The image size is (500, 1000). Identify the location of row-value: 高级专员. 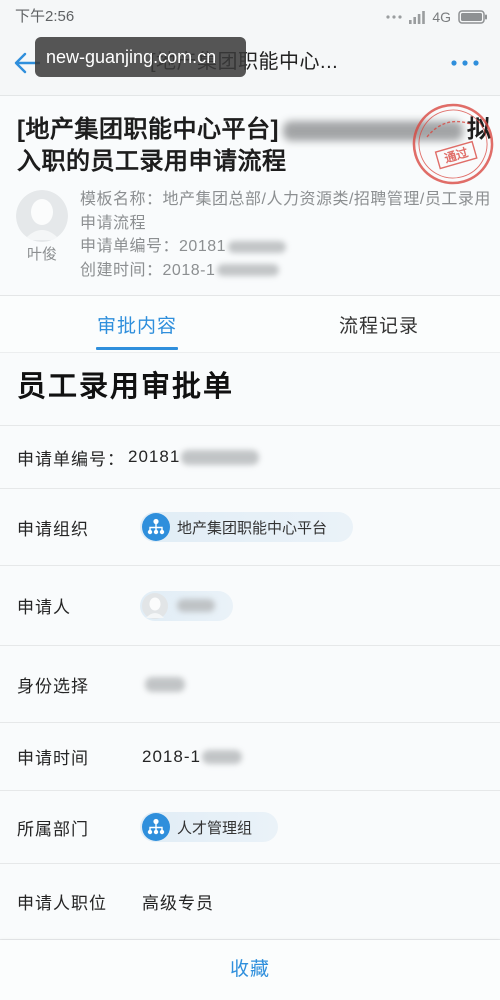
(178, 903).